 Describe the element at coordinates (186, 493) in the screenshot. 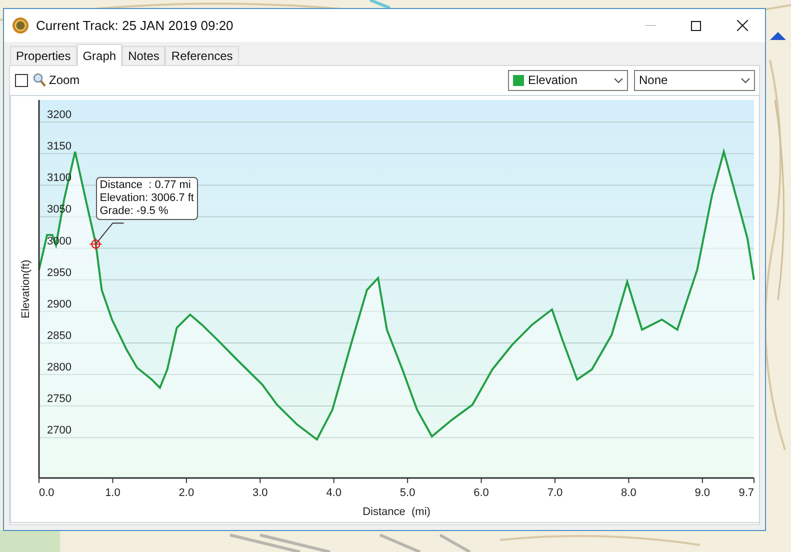

I see `x-tick-label: 2.0` at that location.